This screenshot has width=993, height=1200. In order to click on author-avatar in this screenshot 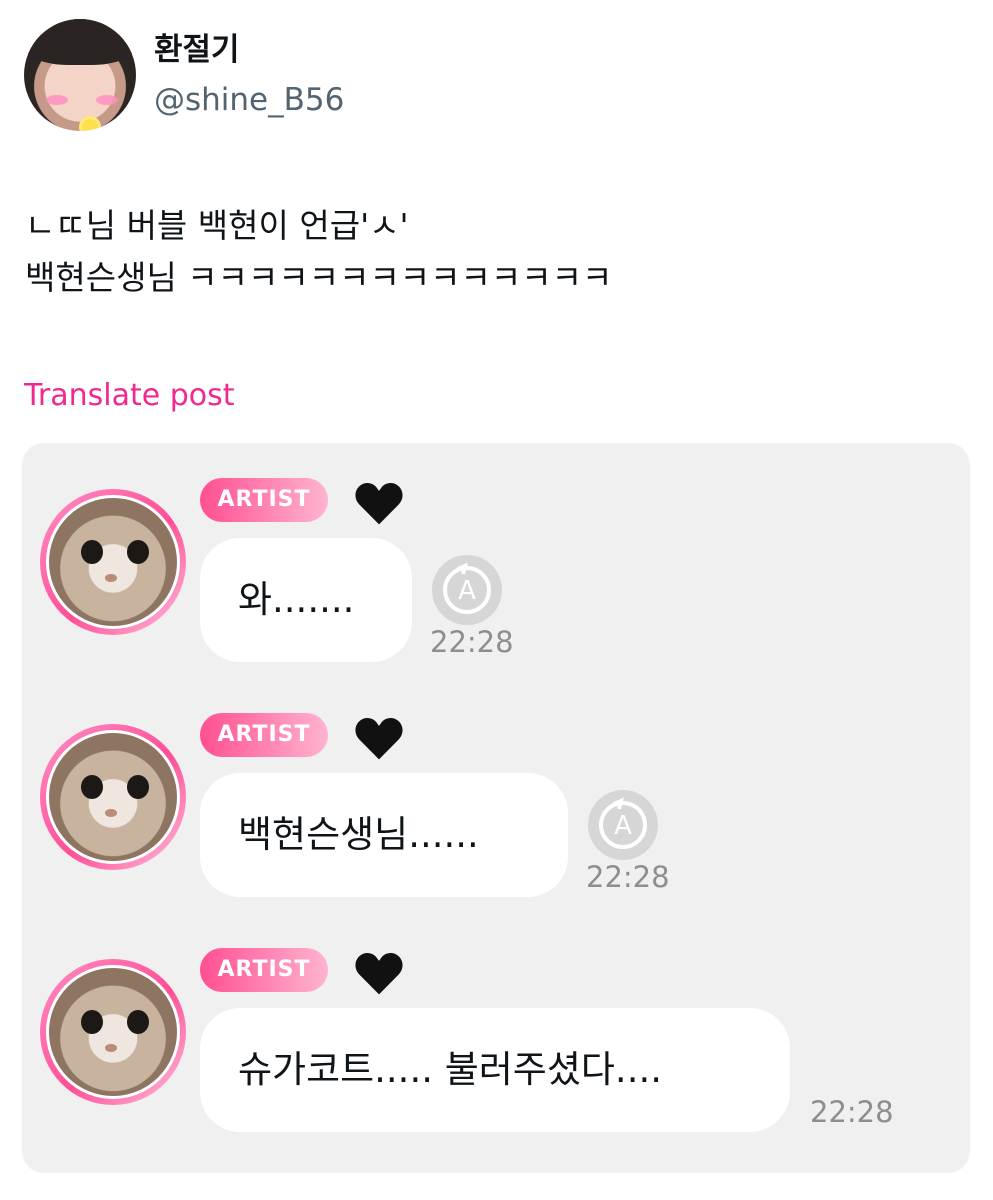, I will do `click(80, 75)`.